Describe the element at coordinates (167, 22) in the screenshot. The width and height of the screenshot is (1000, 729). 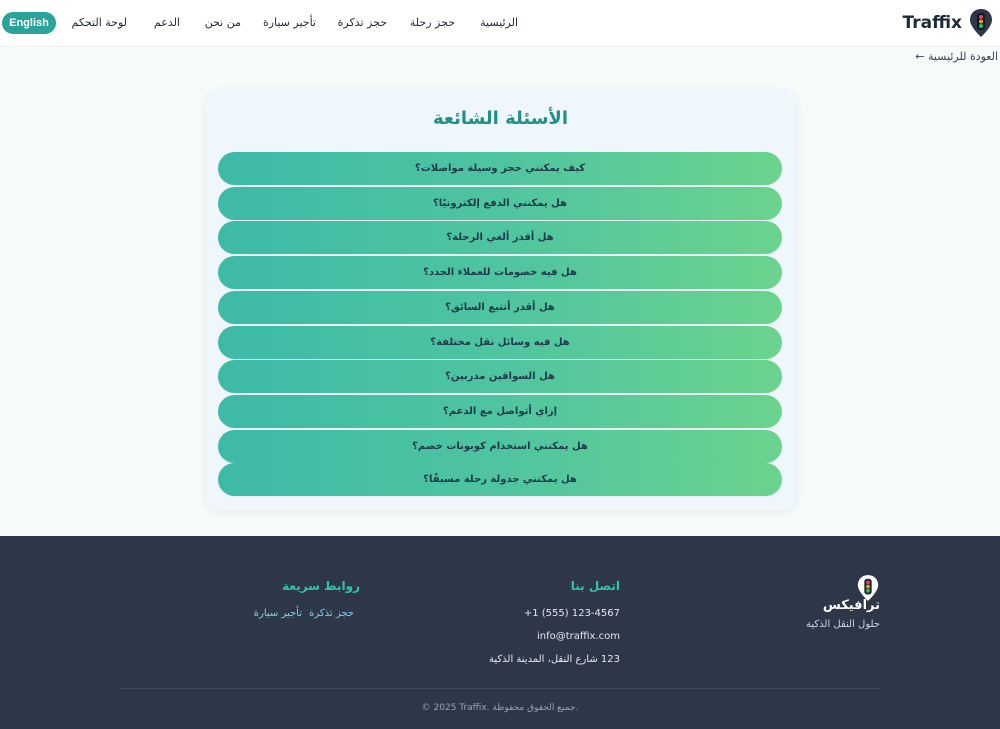
I see `nav-support: الدعم` at that location.